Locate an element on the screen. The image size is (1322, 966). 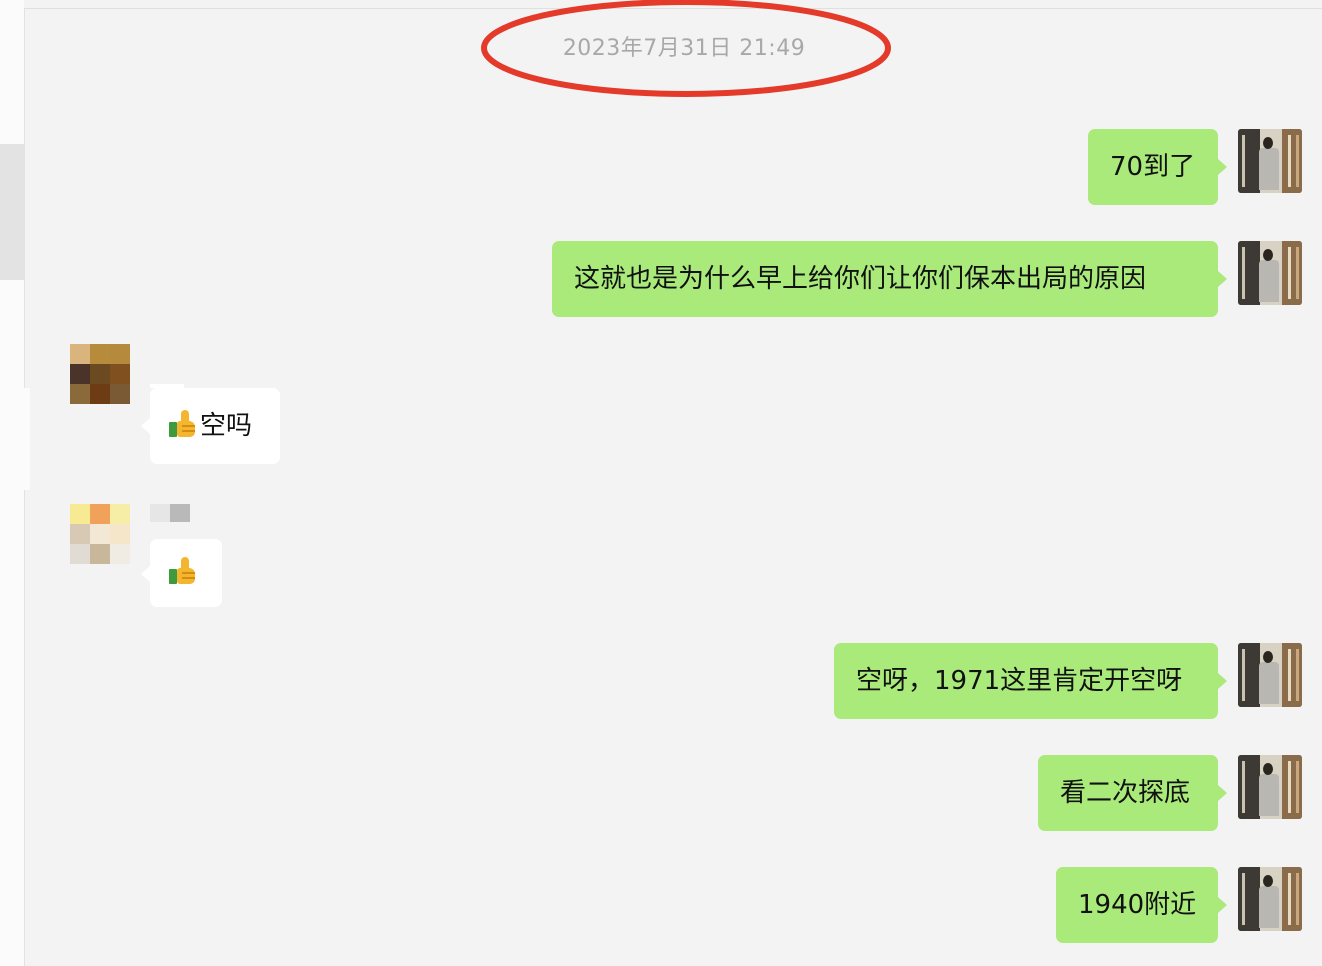
outgoing-message-bubble: 看二次探底 is located at coordinates (1128, 793).